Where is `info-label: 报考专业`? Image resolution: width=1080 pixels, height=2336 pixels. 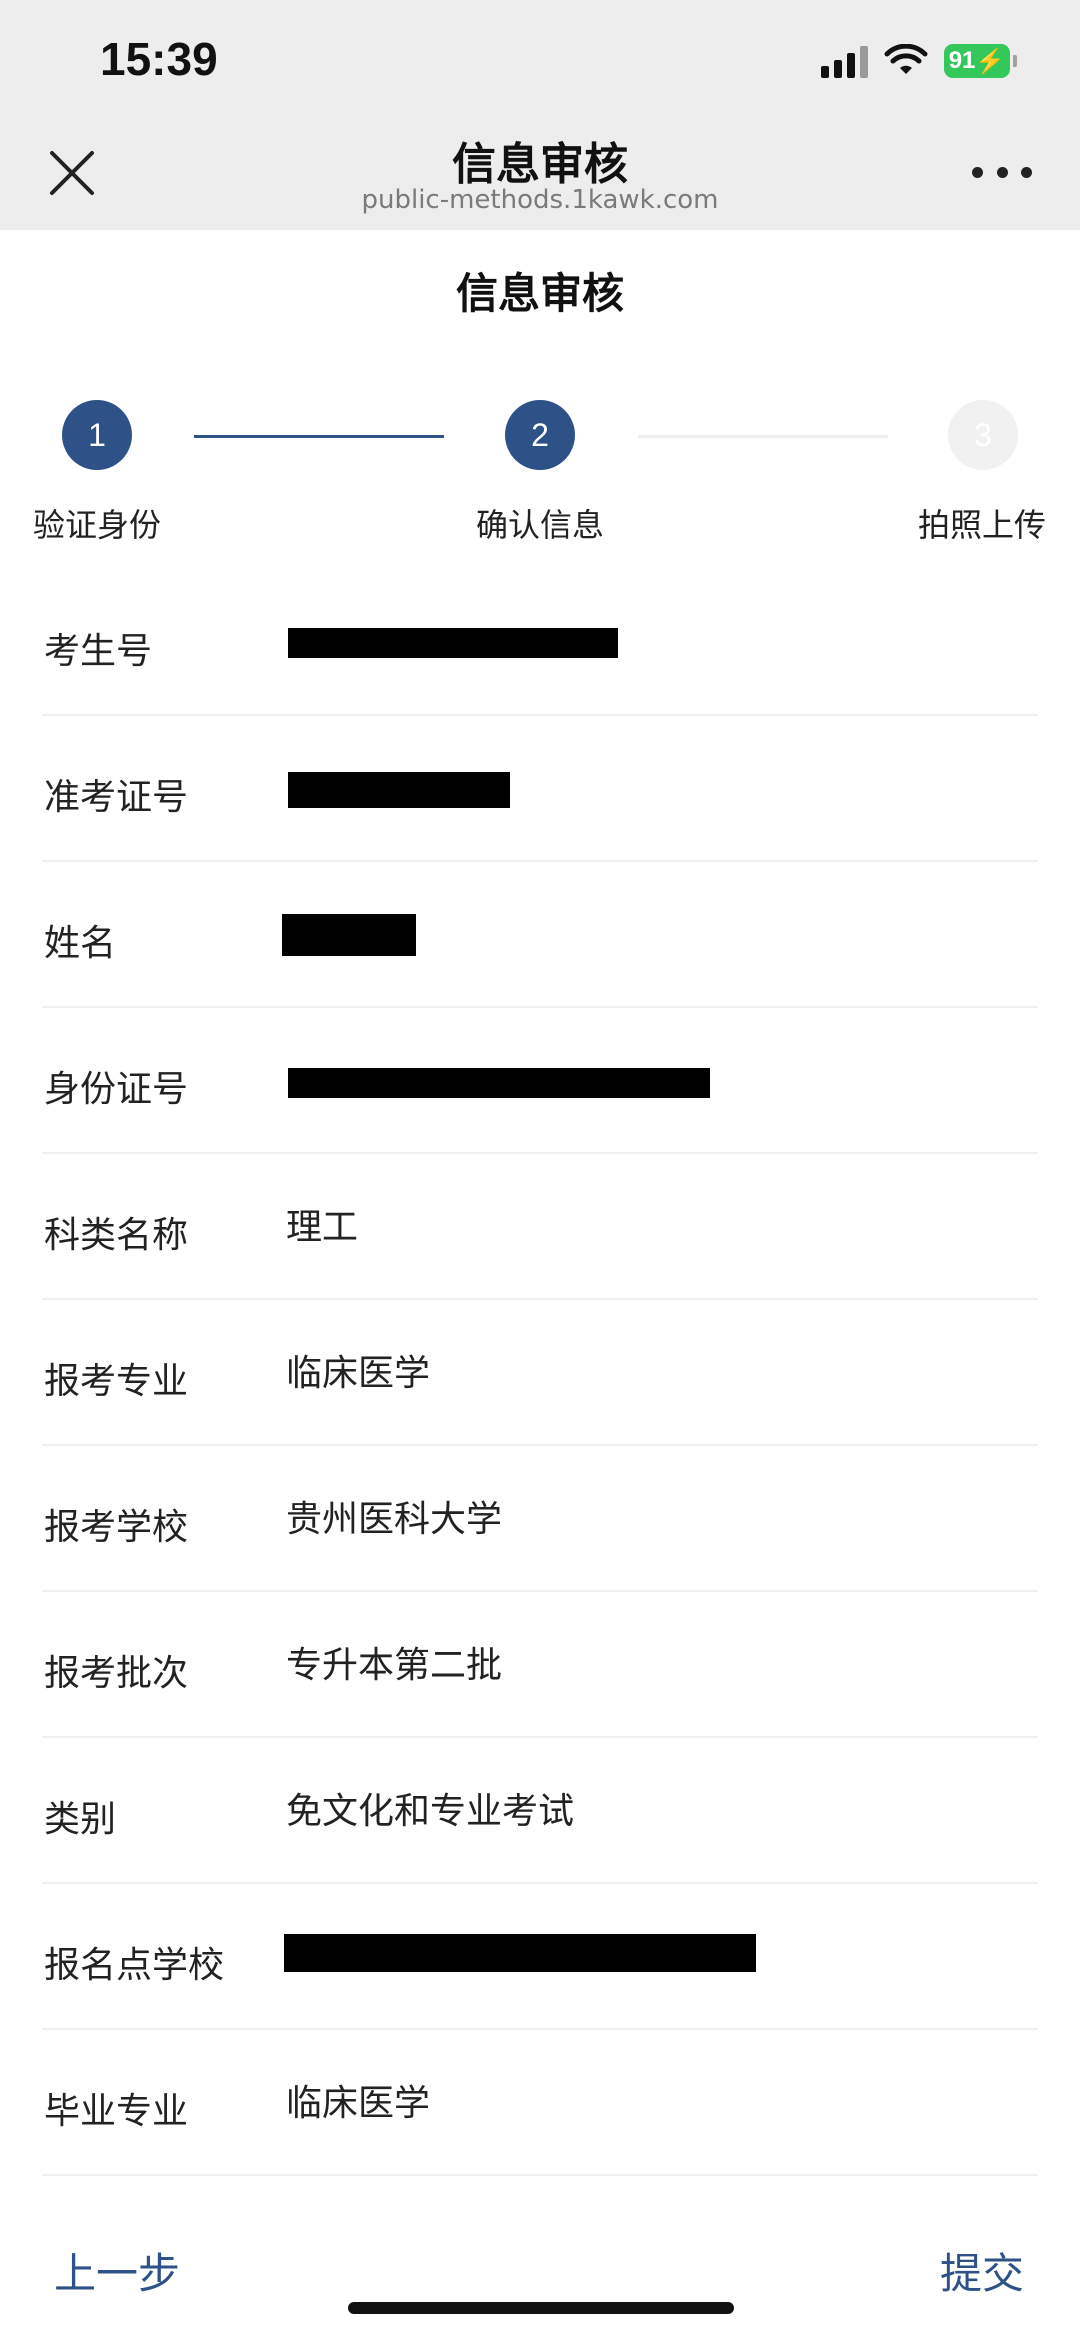
info-label: 报考专业 is located at coordinates (116, 1381).